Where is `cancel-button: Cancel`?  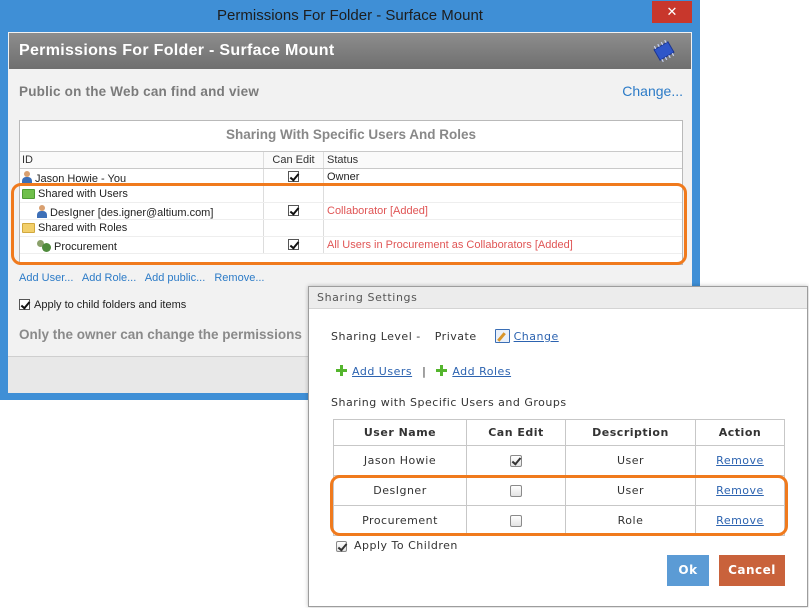 cancel-button: Cancel is located at coordinates (752, 570).